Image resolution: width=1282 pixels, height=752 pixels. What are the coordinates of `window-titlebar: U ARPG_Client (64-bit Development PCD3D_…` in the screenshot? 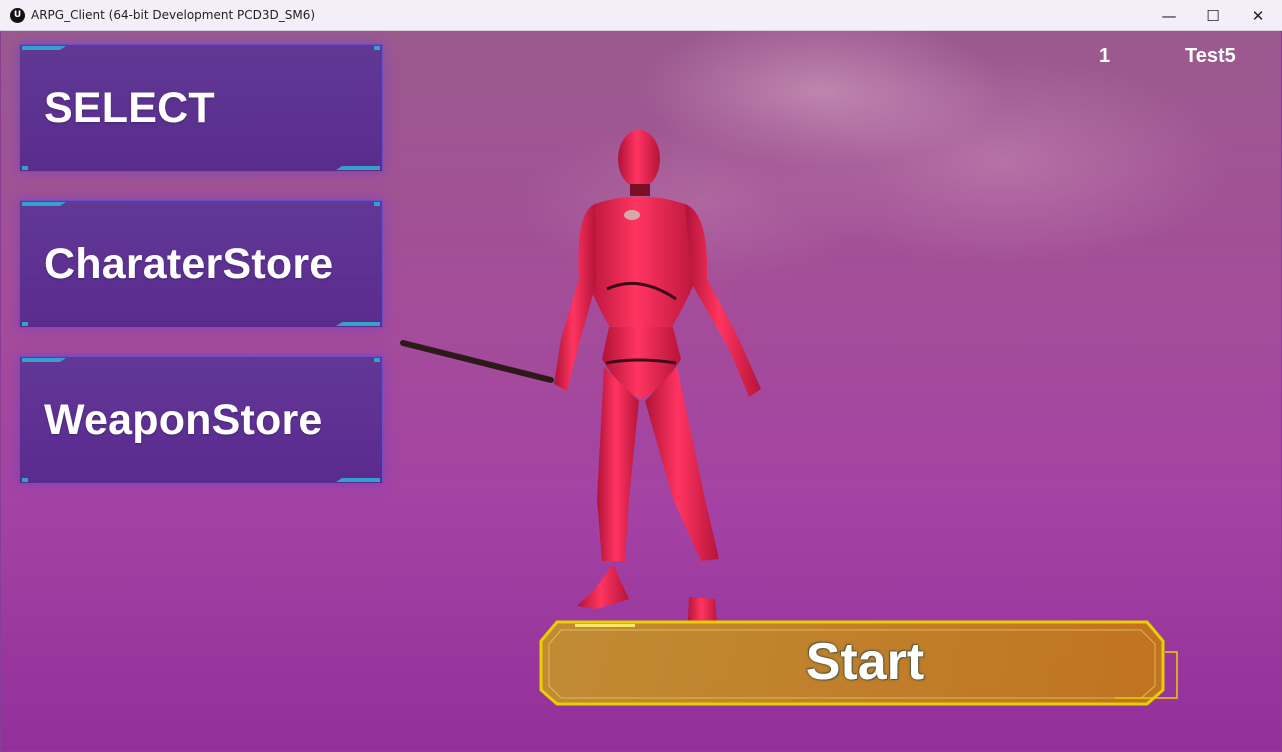 It's located at (641, 15).